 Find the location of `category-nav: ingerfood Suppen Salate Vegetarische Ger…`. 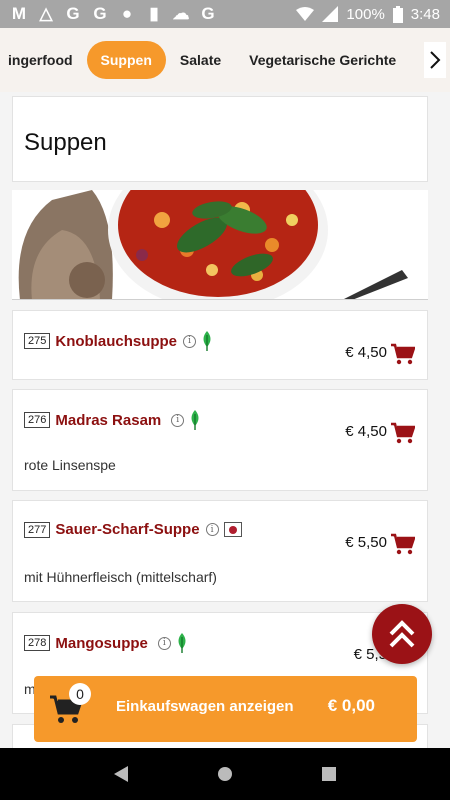

category-nav: ingerfood Suppen Salate Vegetarische Ger… is located at coordinates (225, 60).